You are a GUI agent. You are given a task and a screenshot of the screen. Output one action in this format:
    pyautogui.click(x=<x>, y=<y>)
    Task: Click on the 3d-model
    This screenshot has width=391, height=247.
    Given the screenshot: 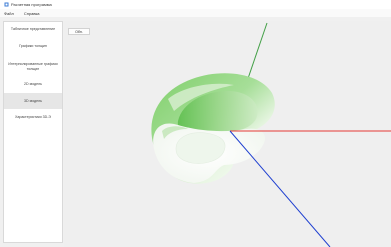 What is the action you would take?
    pyautogui.click(x=213, y=128)
    